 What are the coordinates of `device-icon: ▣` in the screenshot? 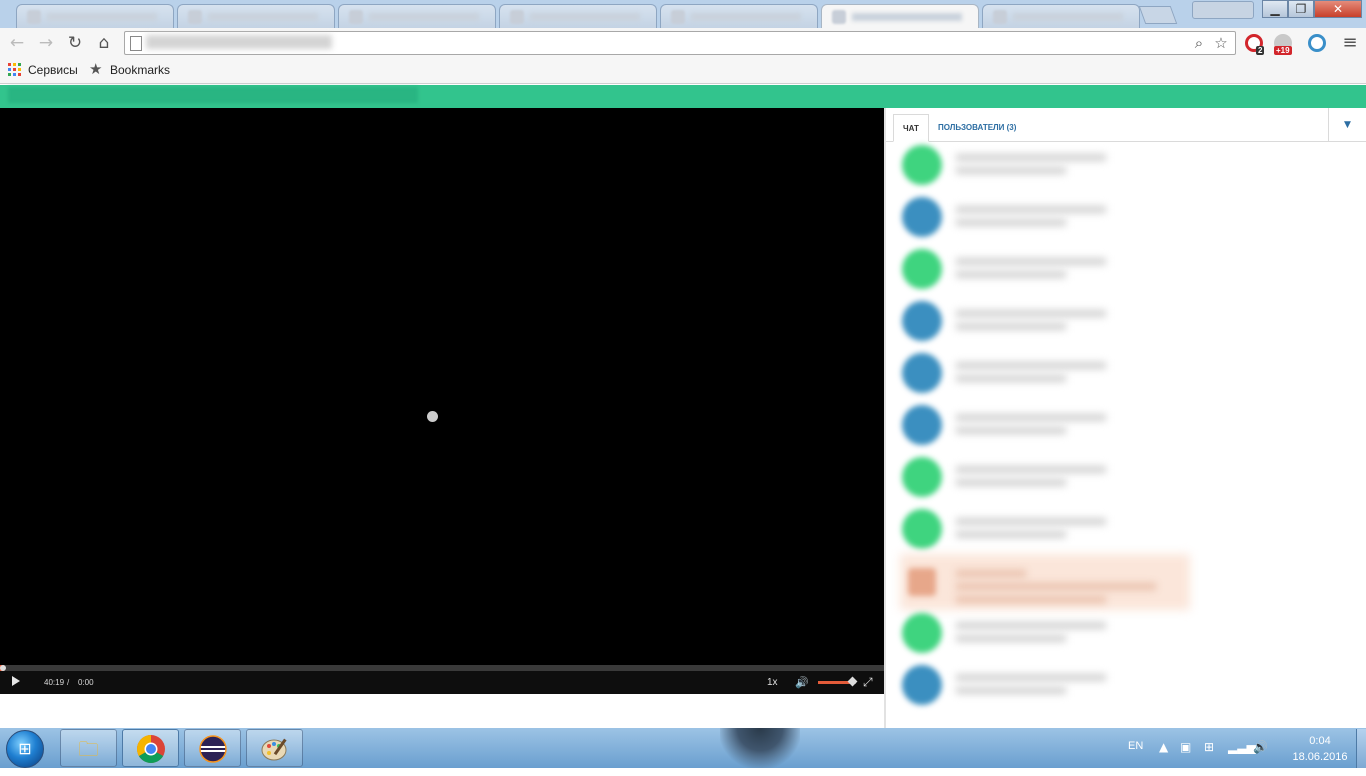 It's located at (1185, 747).